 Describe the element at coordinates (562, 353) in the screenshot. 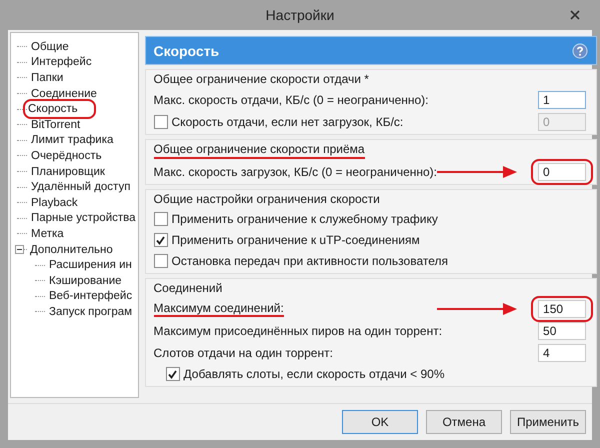

I see `input-field: 4` at that location.